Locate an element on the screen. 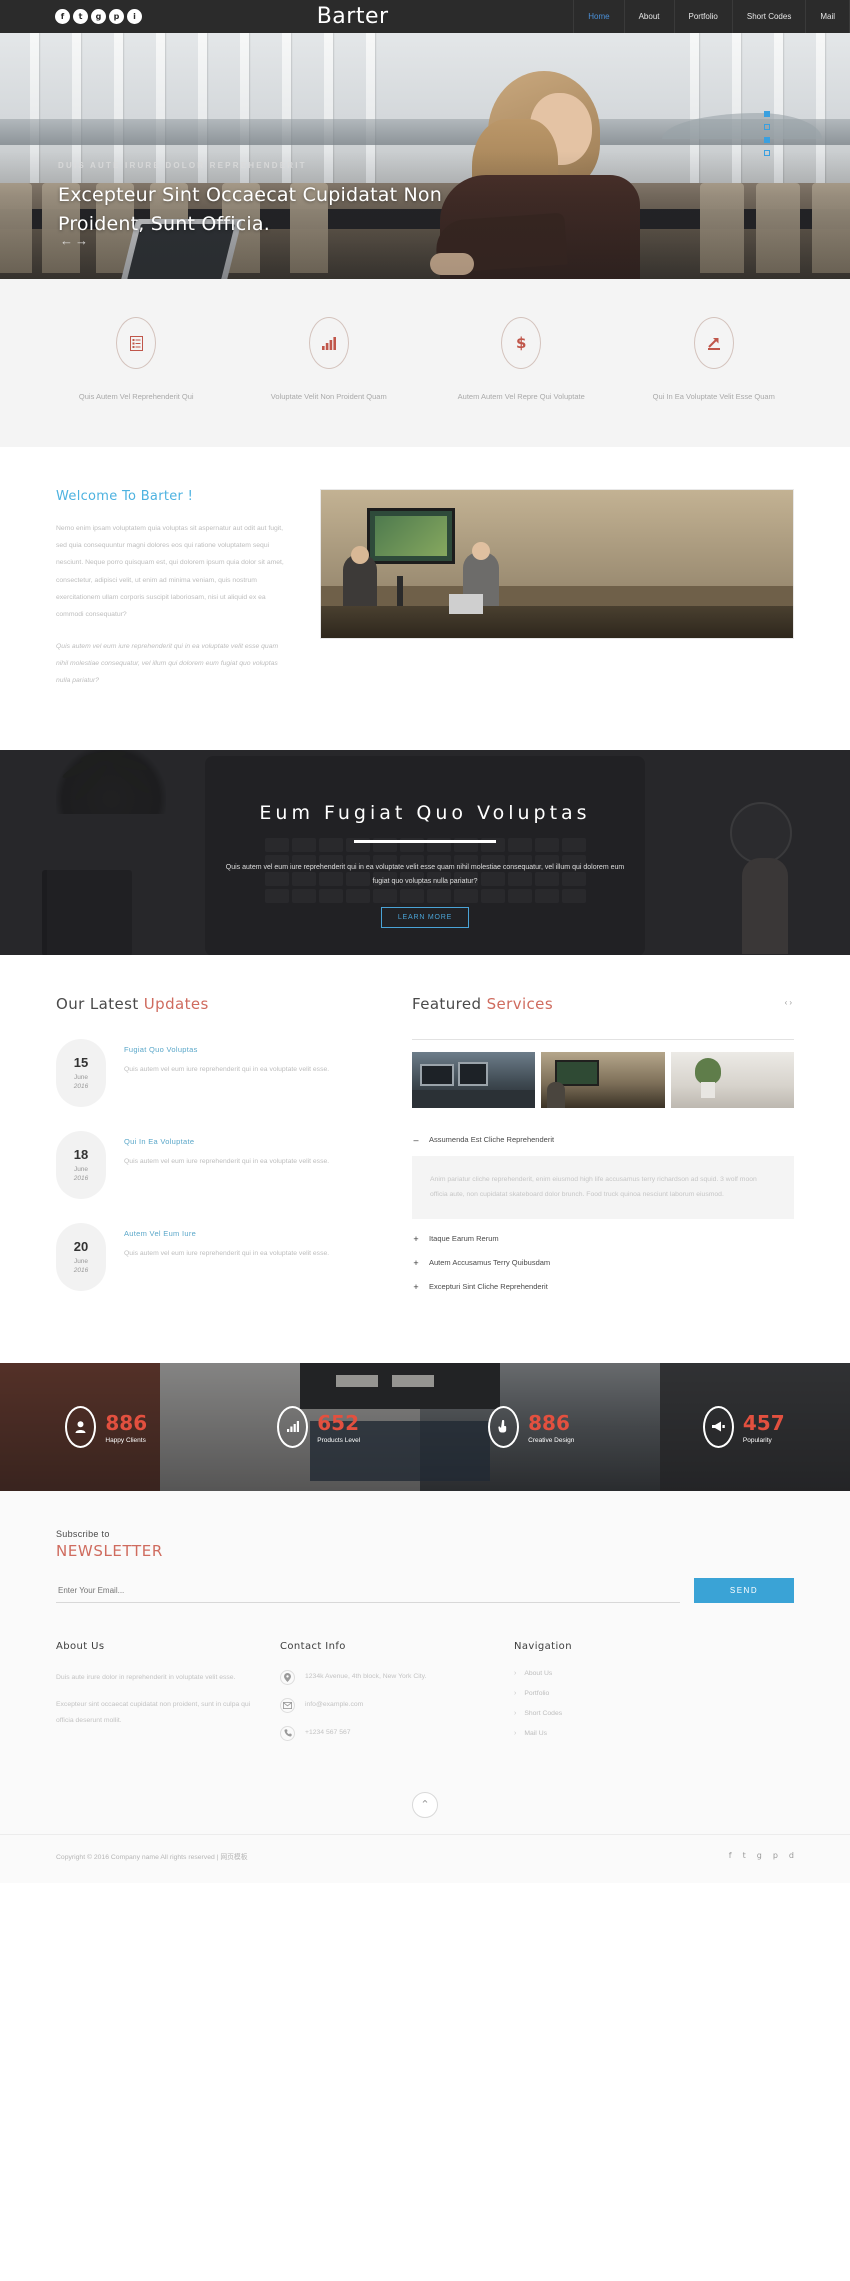 Image resolution: width=850 pixels, height=2281 pixels. counter-number: 886 is located at coordinates (549, 1422).